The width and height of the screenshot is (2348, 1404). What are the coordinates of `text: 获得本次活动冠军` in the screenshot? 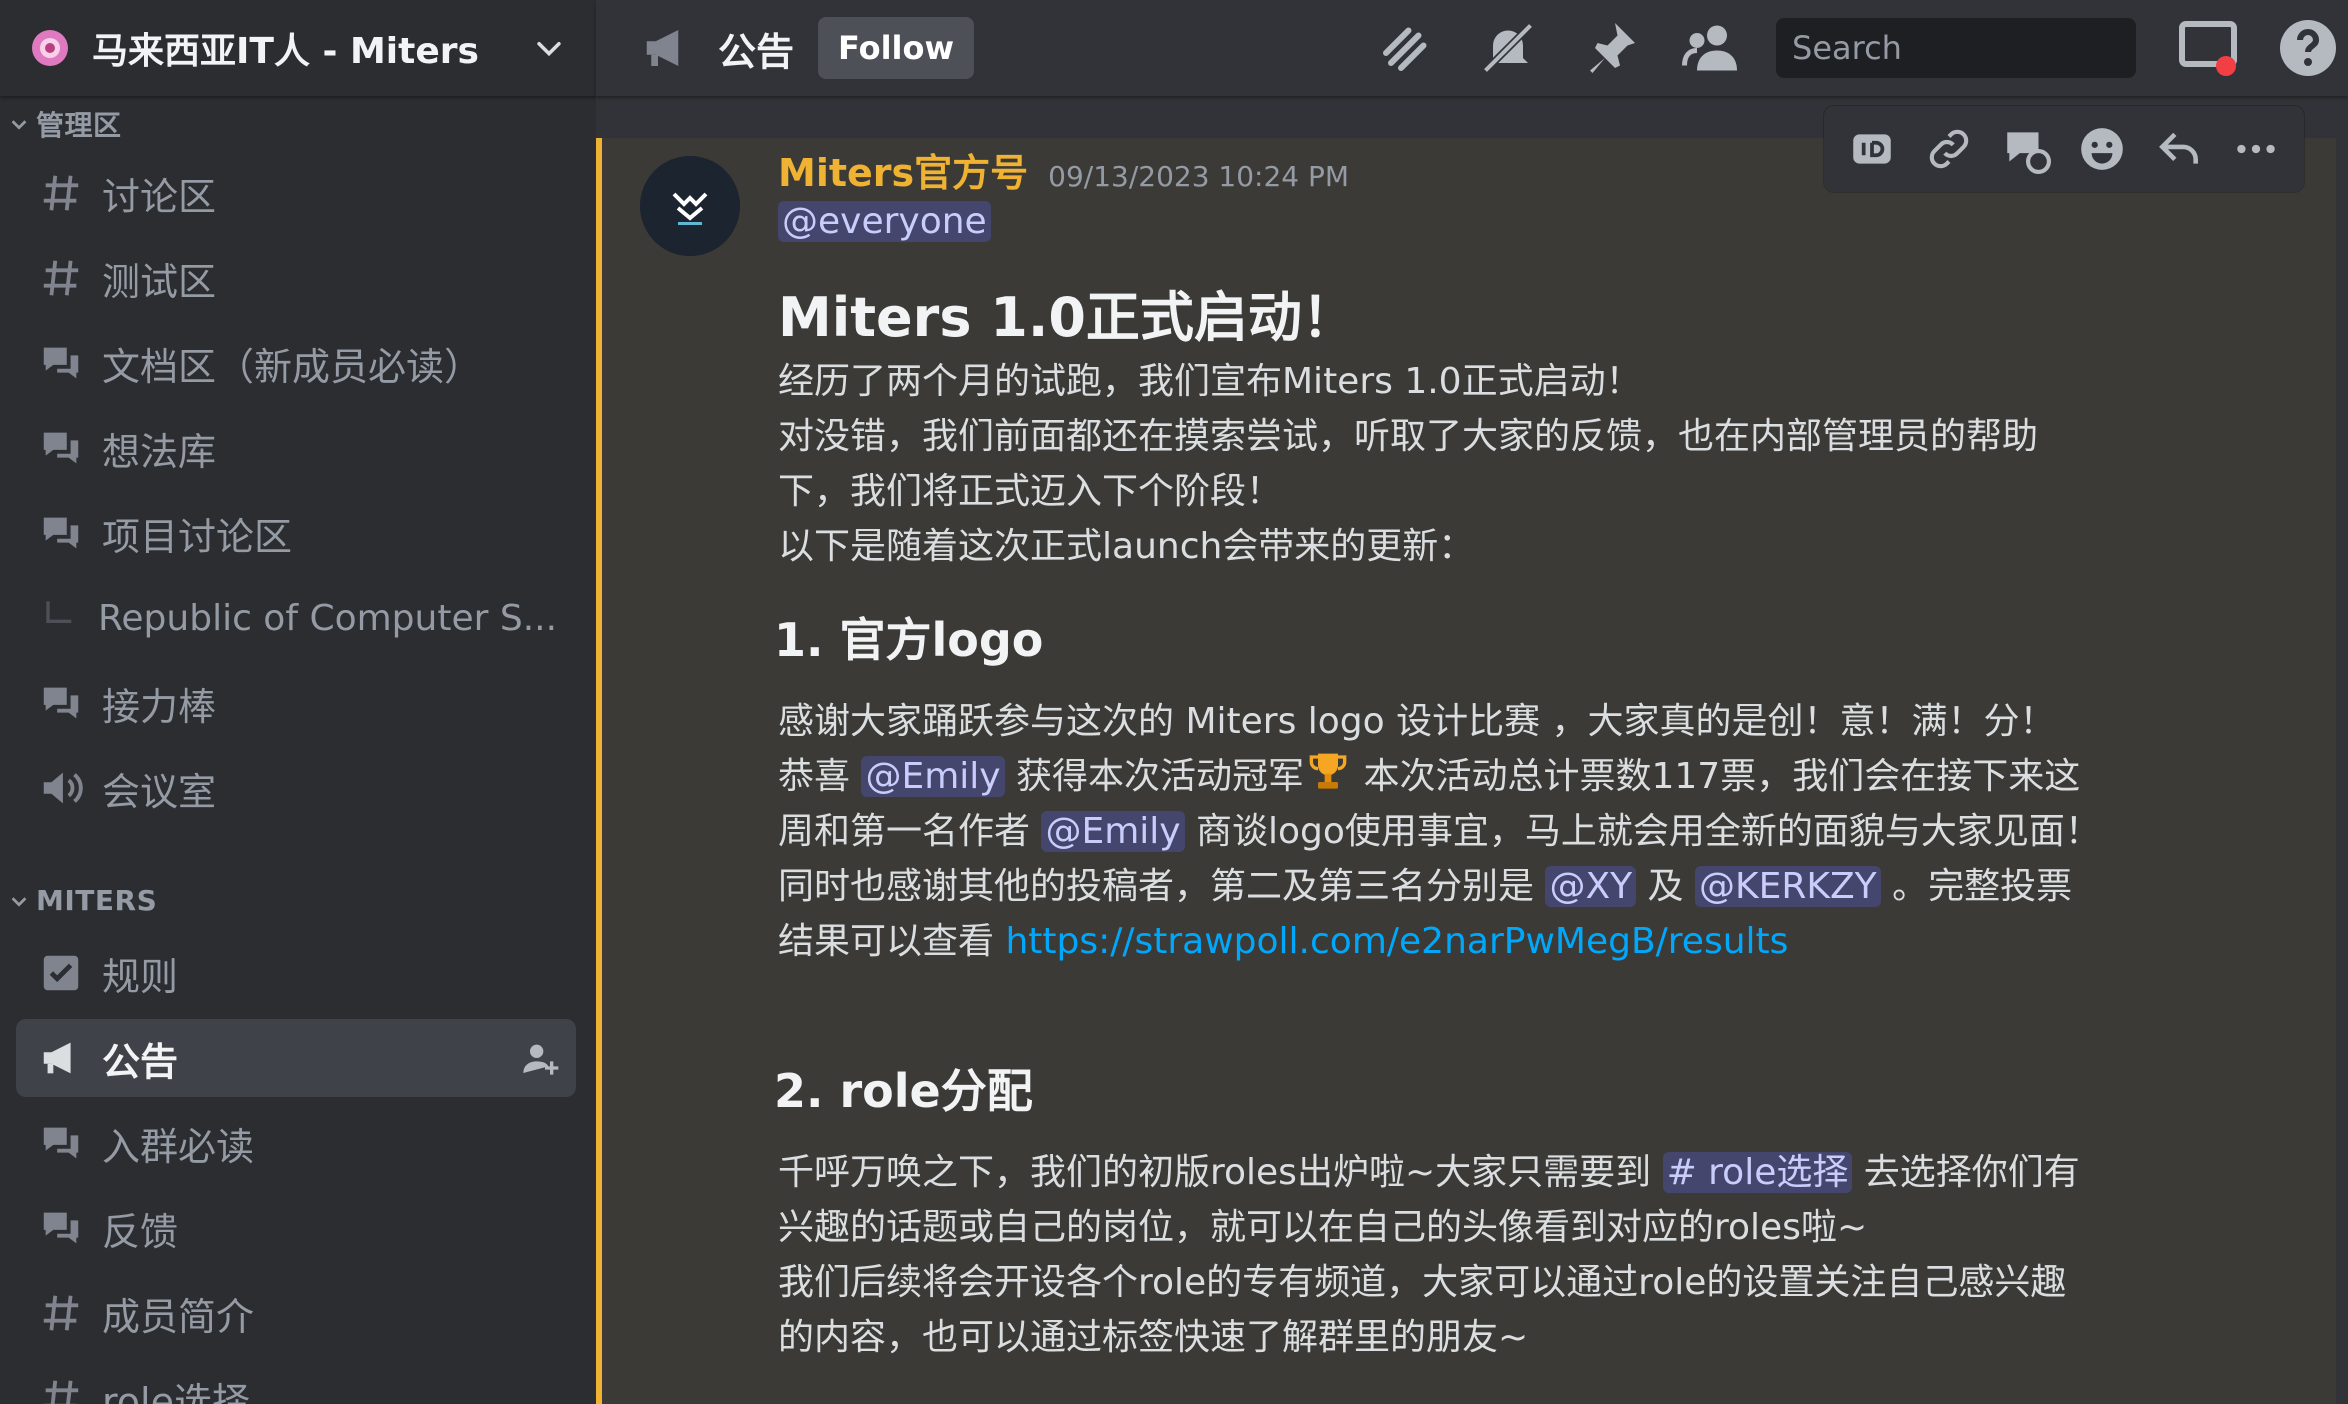 It's located at (1154, 776).